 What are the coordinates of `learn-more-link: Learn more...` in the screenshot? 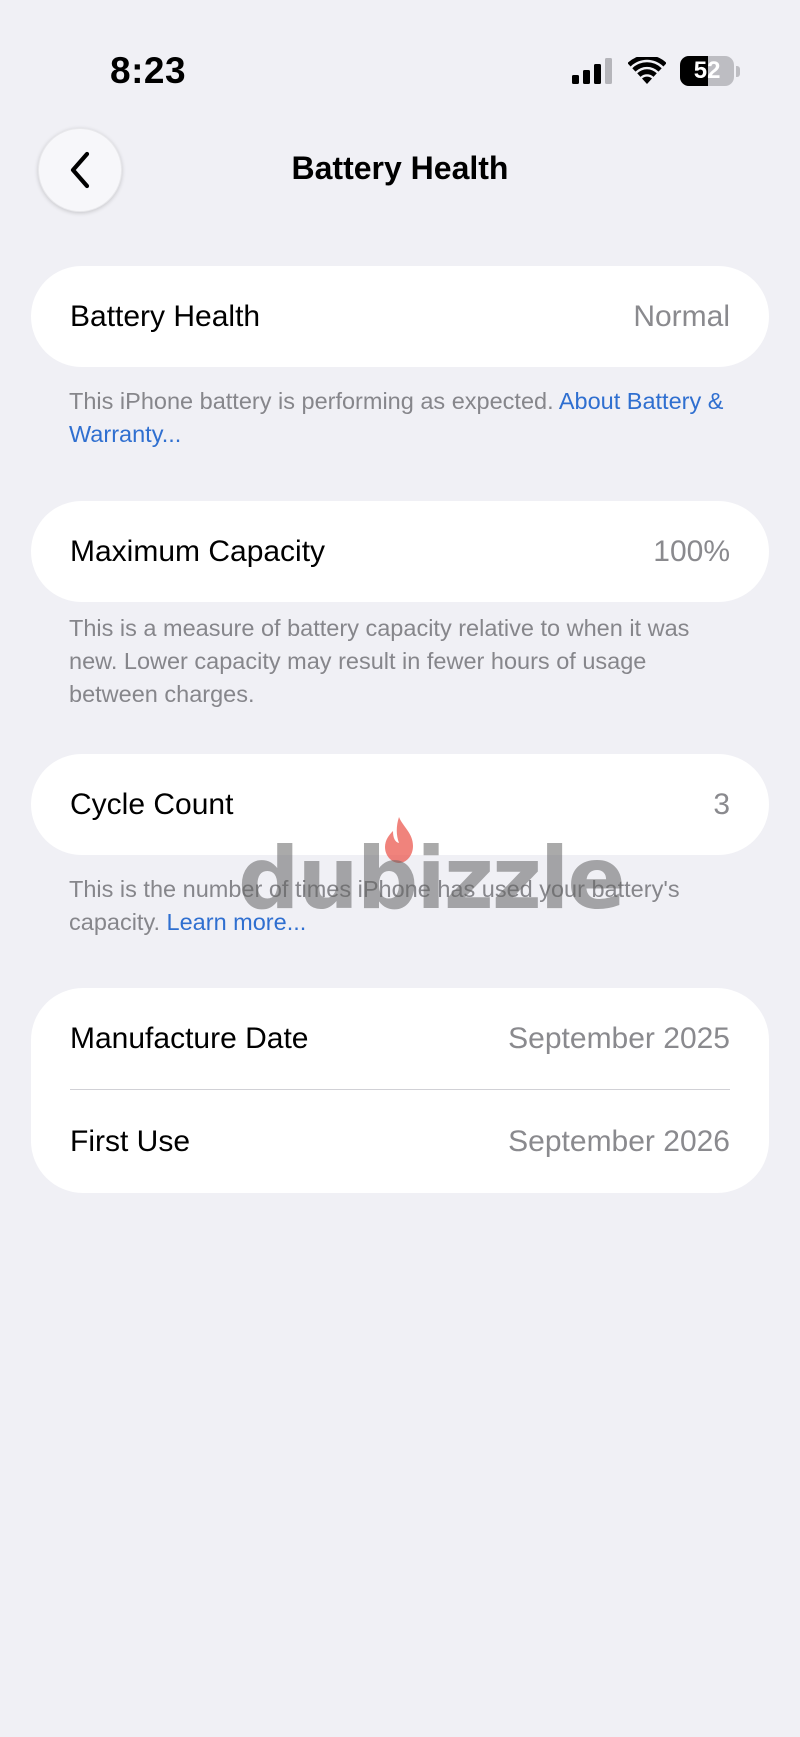 It's located at (237, 922).